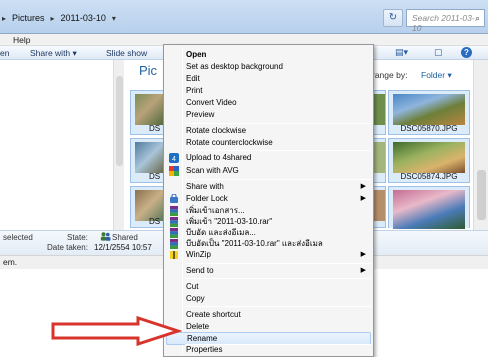 The image size is (488, 357). What do you see at coordinates (50, 53) in the screenshot?
I see `share-with-label: Share with` at bounding box center [50, 53].